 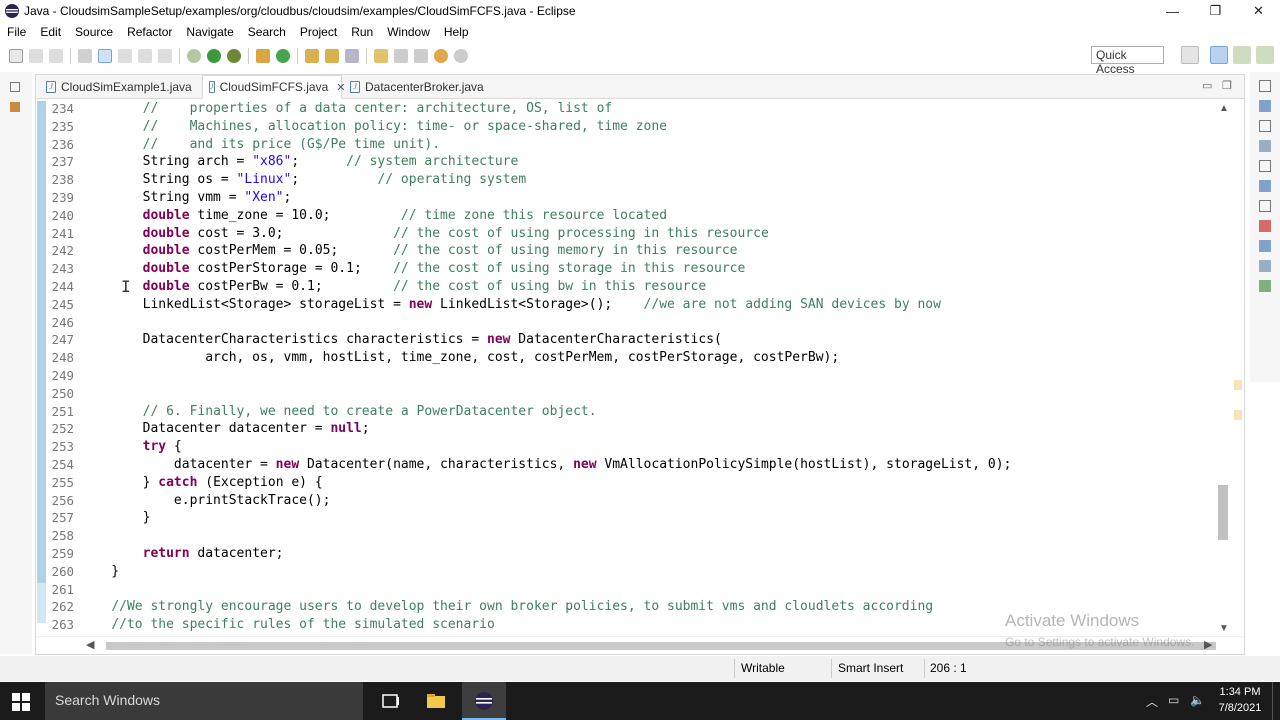 What do you see at coordinates (632, 555) in the screenshot?
I see `code-line: 259 return datacenter;` at bounding box center [632, 555].